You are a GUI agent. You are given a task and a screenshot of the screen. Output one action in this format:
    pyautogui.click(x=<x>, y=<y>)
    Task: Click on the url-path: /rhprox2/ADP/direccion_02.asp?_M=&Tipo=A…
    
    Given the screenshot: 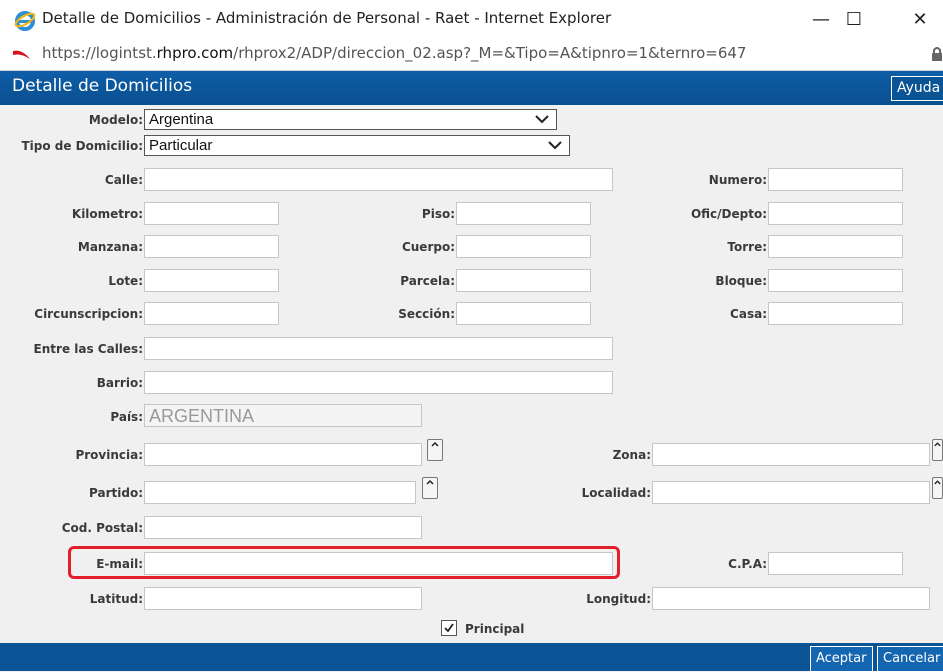 What is the action you would take?
    pyautogui.click(x=490, y=53)
    